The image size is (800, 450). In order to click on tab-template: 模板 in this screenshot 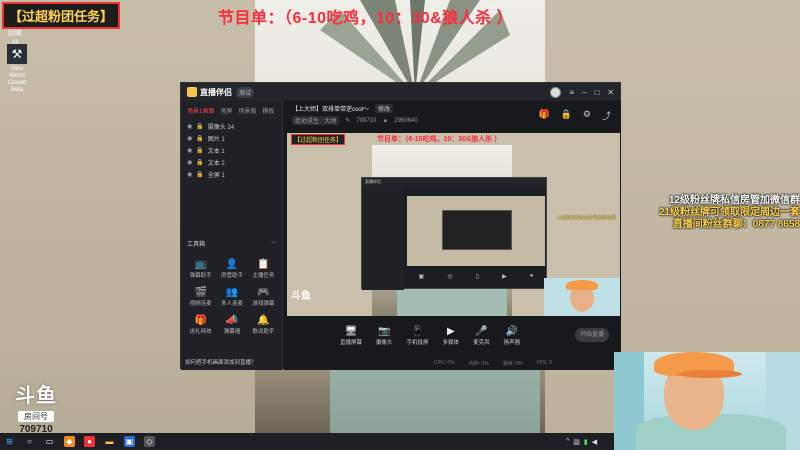, I will do `click(268, 110)`.